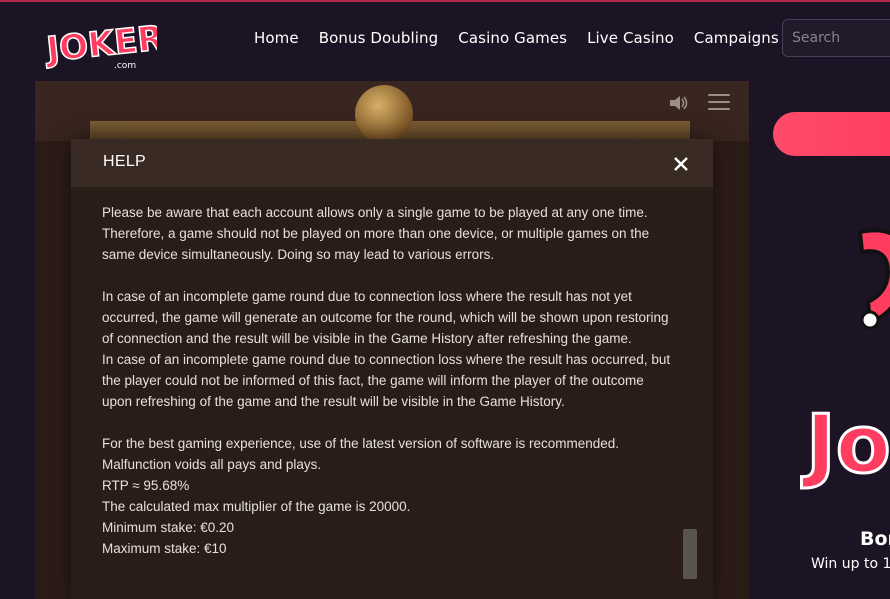 The height and width of the screenshot is (599, 890). What do you see at coordinates (146, 485) in the screenshot?
I see `rtp-value: RTP ≈ 95.68%` at bounding box center [146, 485].